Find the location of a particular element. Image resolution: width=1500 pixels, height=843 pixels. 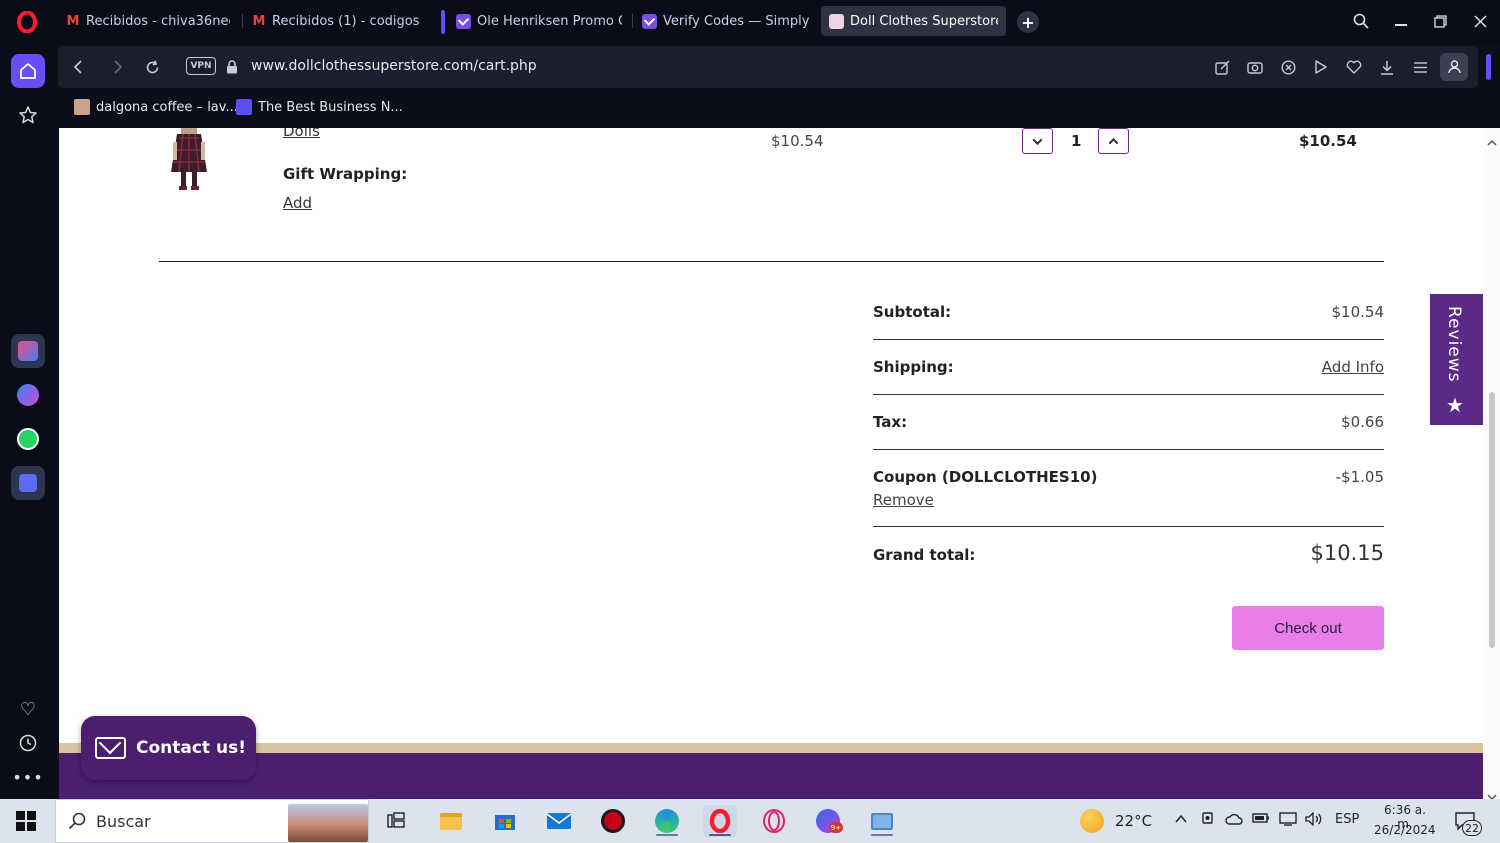

grand-total-label: Grand total: is located at coordinates (924, 555).